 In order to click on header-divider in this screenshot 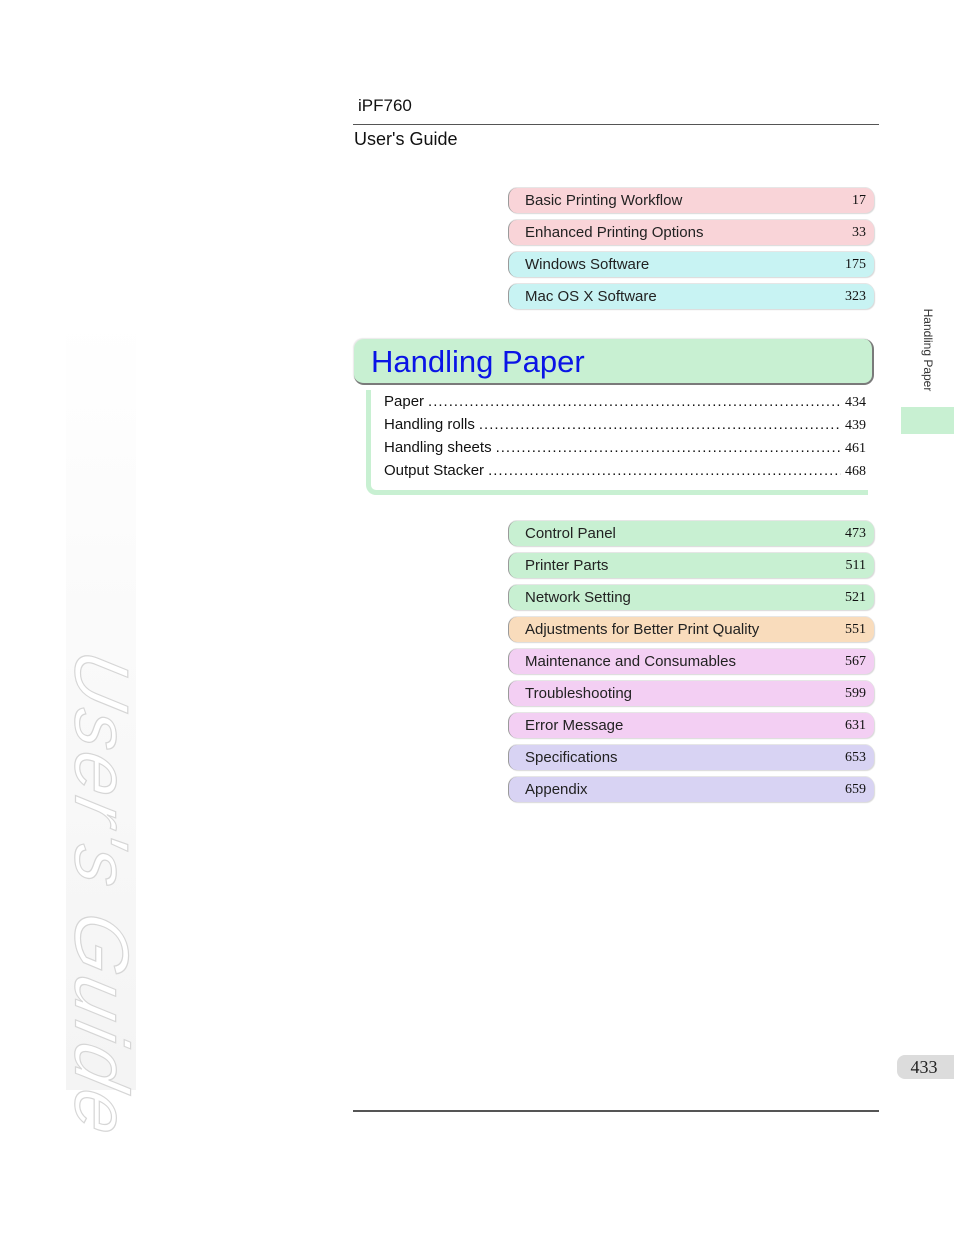, I will do `click(616, 124)`.